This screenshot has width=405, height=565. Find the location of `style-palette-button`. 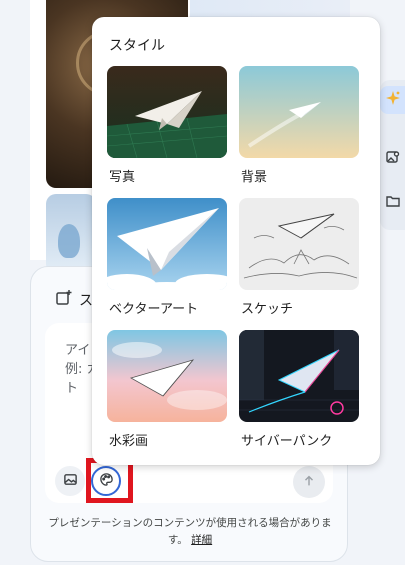

style-palette-button is located at coordinates (106, 481).